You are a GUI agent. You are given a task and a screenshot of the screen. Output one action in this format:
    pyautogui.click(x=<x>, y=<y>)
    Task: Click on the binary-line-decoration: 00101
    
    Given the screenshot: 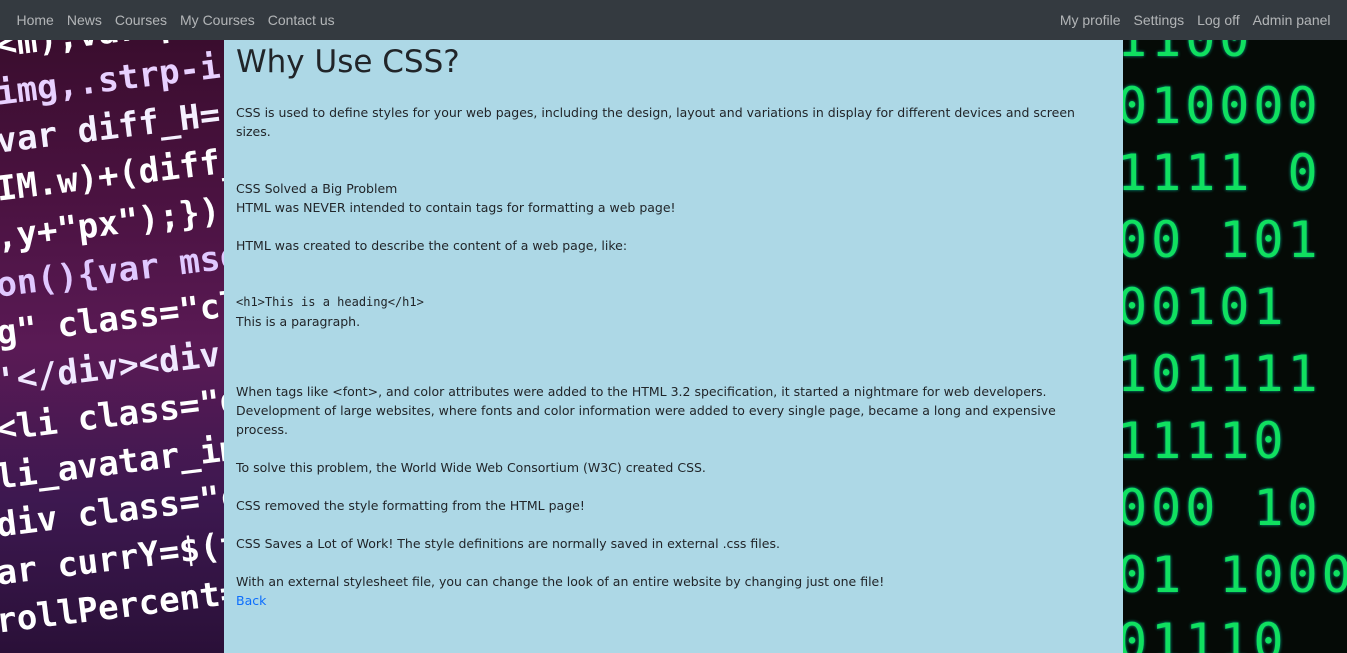 What is the action you would take?
    pyautogui.click(x=1205, y=307)
    